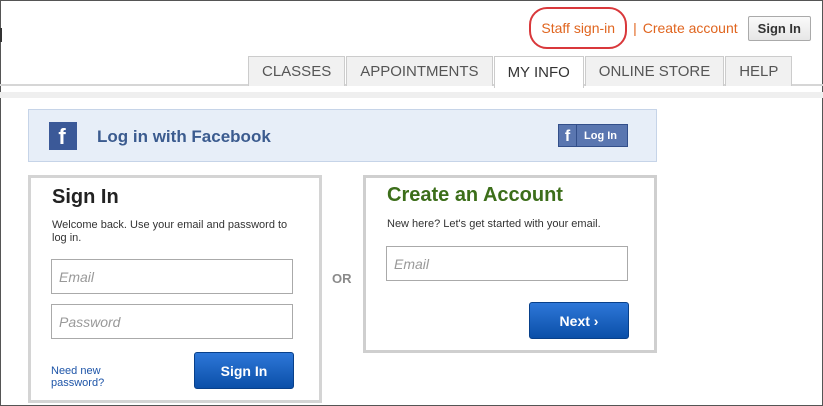  Describe the element at coordinates (1, 35) in the screenshot. I see `edge-marker` at that location.